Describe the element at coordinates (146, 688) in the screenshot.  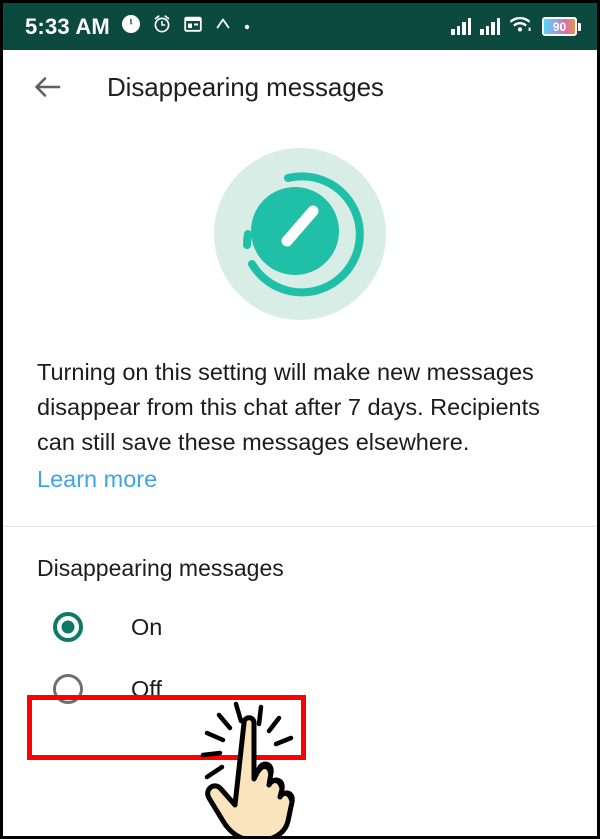
I see `option-label-off: Off` at that location.